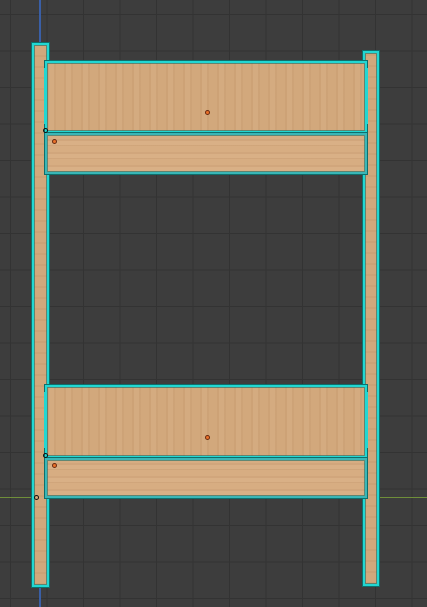  I want to click on lower-panel-origin-icon, so click(207, 437).